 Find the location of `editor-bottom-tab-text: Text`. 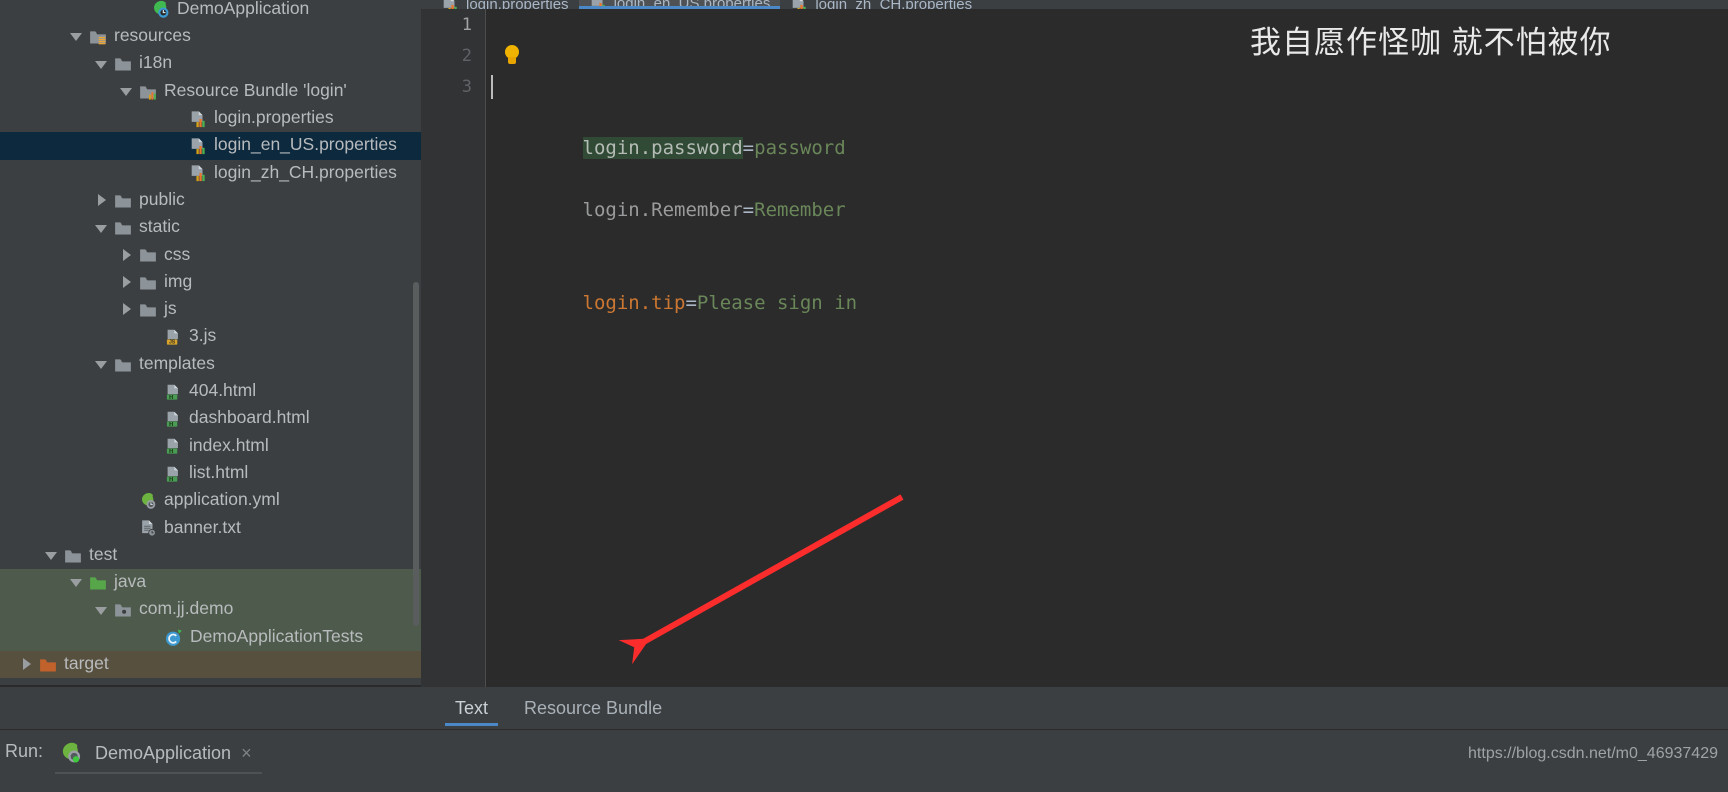

editor-bottom-tab-text: Text is located at coordinates (471, 708).